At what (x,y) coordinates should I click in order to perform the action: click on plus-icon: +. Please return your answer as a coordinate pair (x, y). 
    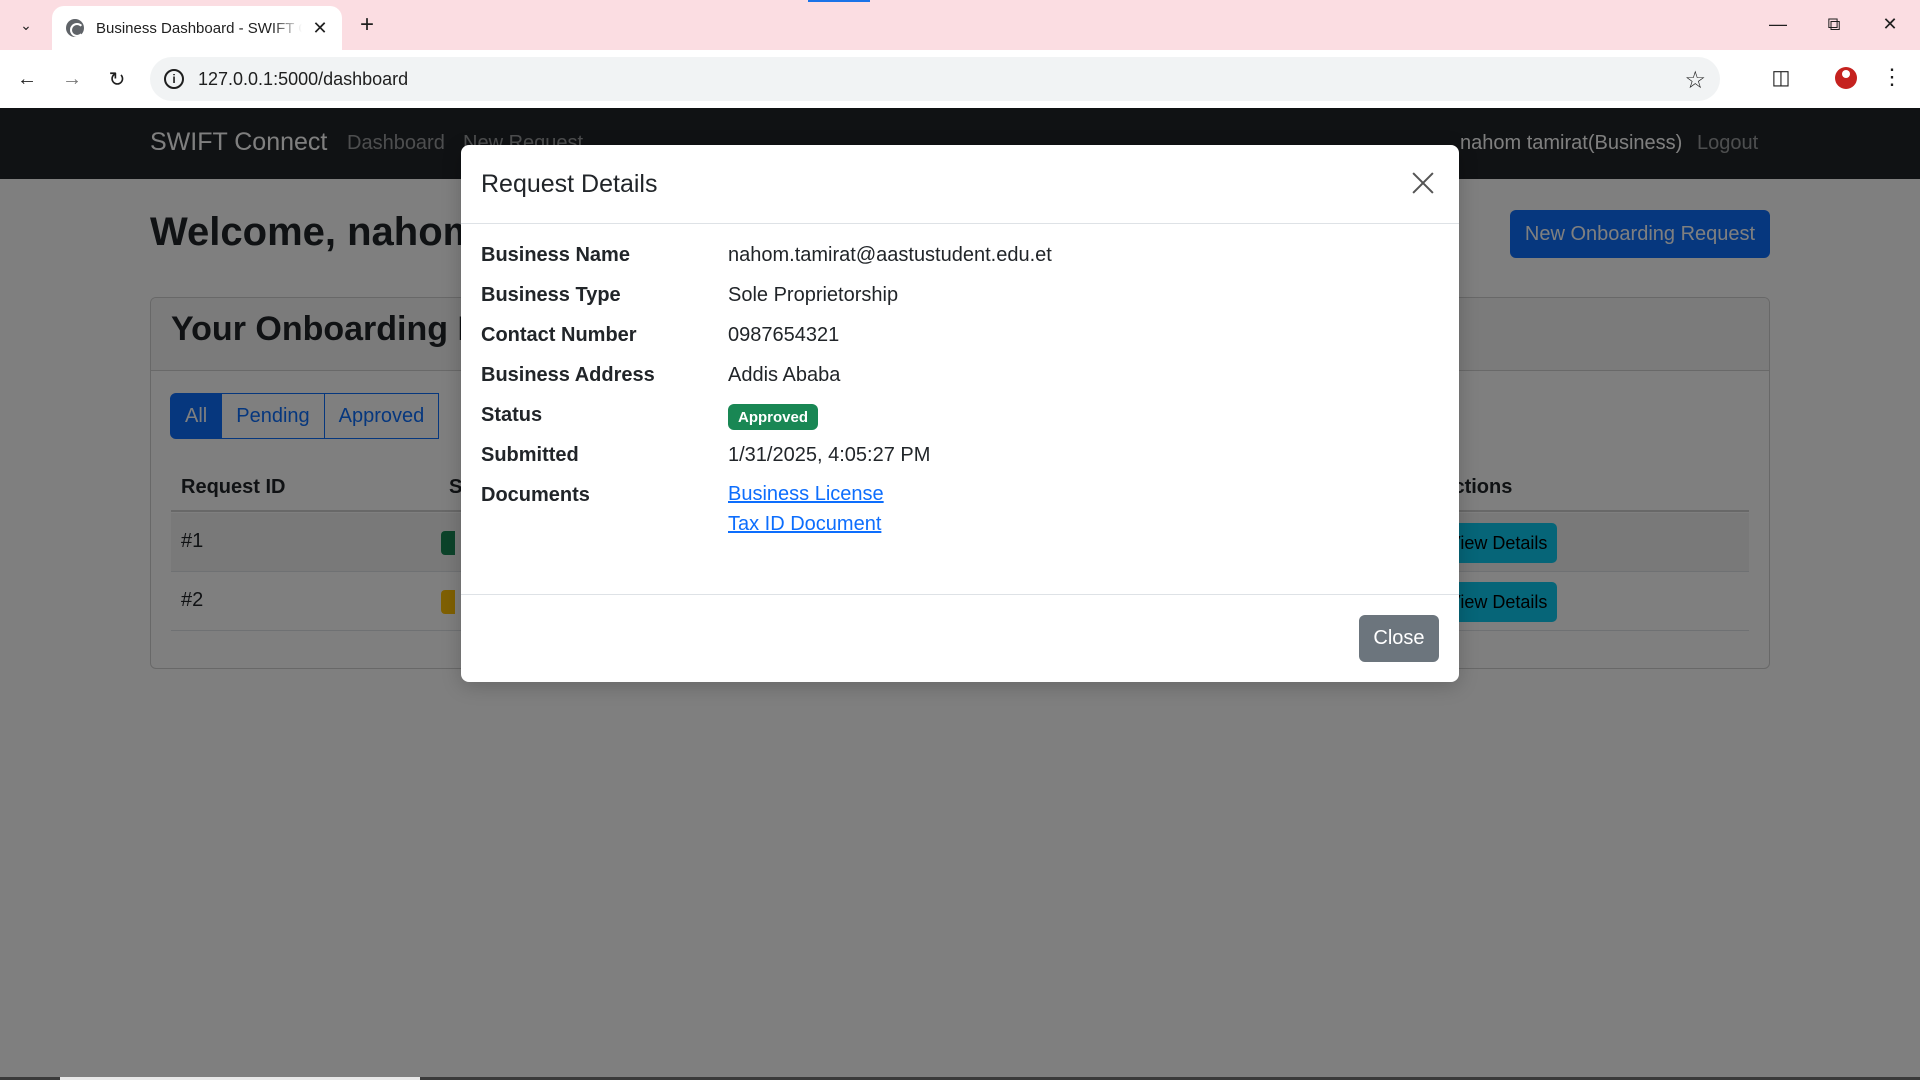
    Looking at the image, I should click on (367, 25).